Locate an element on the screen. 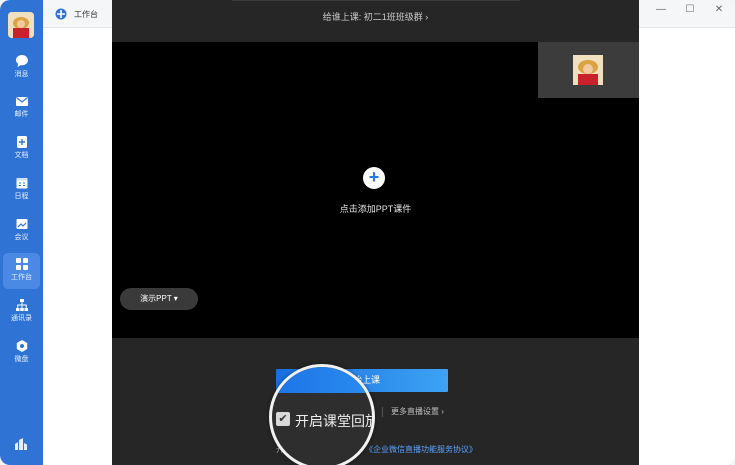 Image resolution: width=735 pixels, height=465 pixels. workbench-logo-icon is located at coordinates (61, 14).